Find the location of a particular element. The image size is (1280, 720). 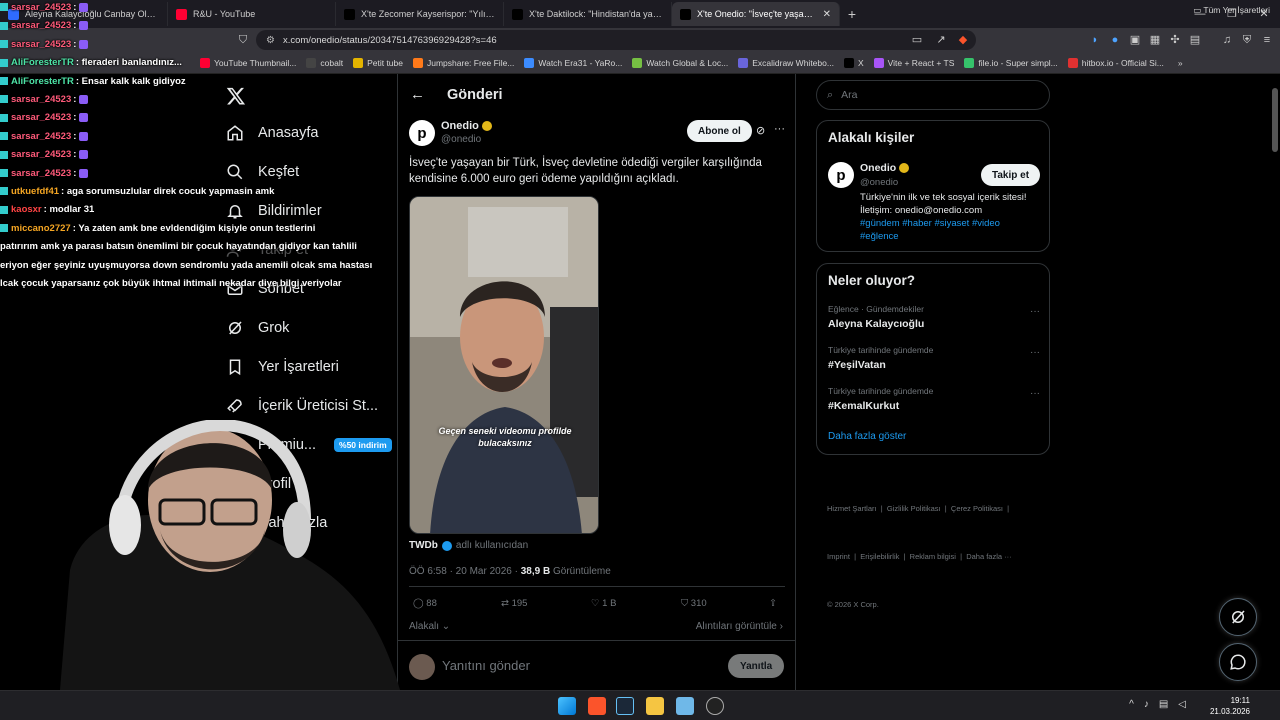

new-tab-button: + is located at coordinates (852, 14).